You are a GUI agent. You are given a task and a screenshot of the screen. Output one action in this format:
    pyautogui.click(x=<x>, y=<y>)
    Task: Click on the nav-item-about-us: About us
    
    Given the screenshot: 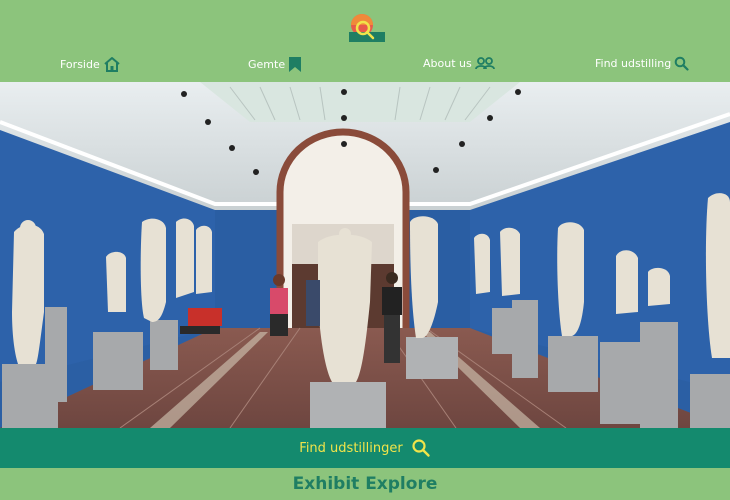 What is the action you would take?
    pyautogui.click(x=459, y=63)
    